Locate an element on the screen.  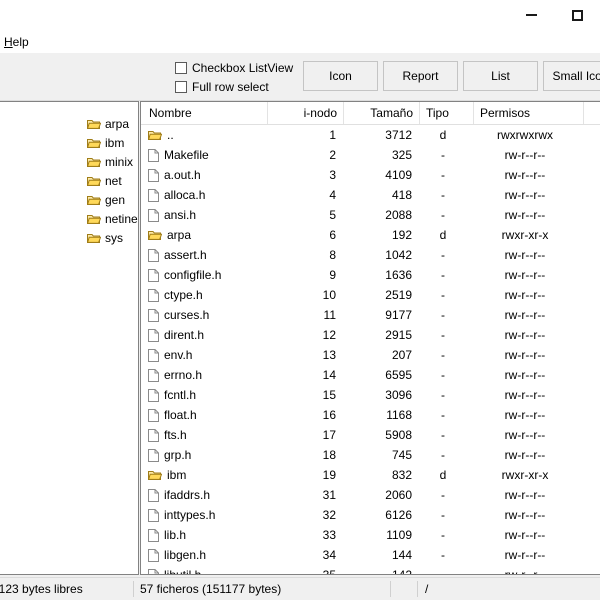
table-row: arpa 6 192 d rwxr-xr-x 03/05/2006 23 is located at coordinates (370, 235).